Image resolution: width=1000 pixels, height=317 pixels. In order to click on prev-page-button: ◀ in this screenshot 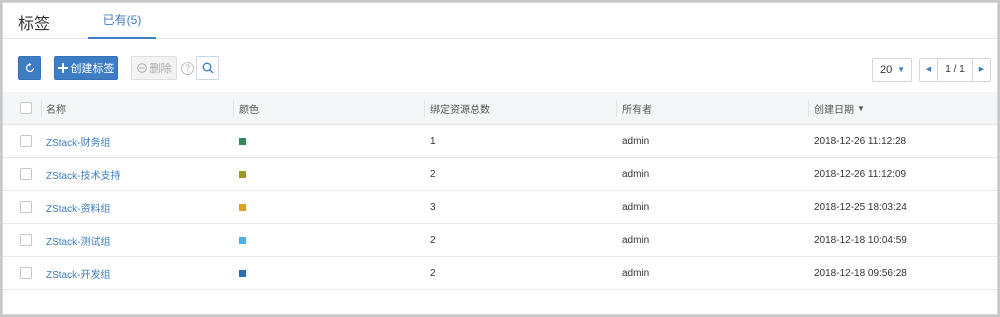, I will do `click(929, 70)`.